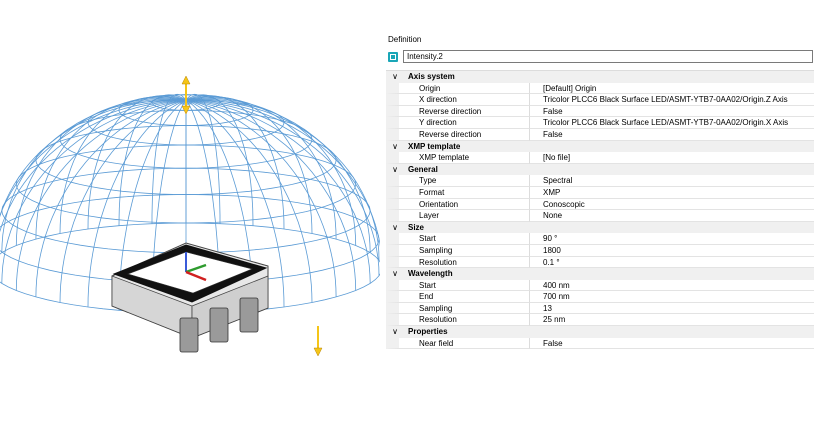 Image resolution: width=824 pixels, height=423 pixels. Describe the element at coordinates (431, 76) in the screenshot. I see `category-label: Axis system` at that location.